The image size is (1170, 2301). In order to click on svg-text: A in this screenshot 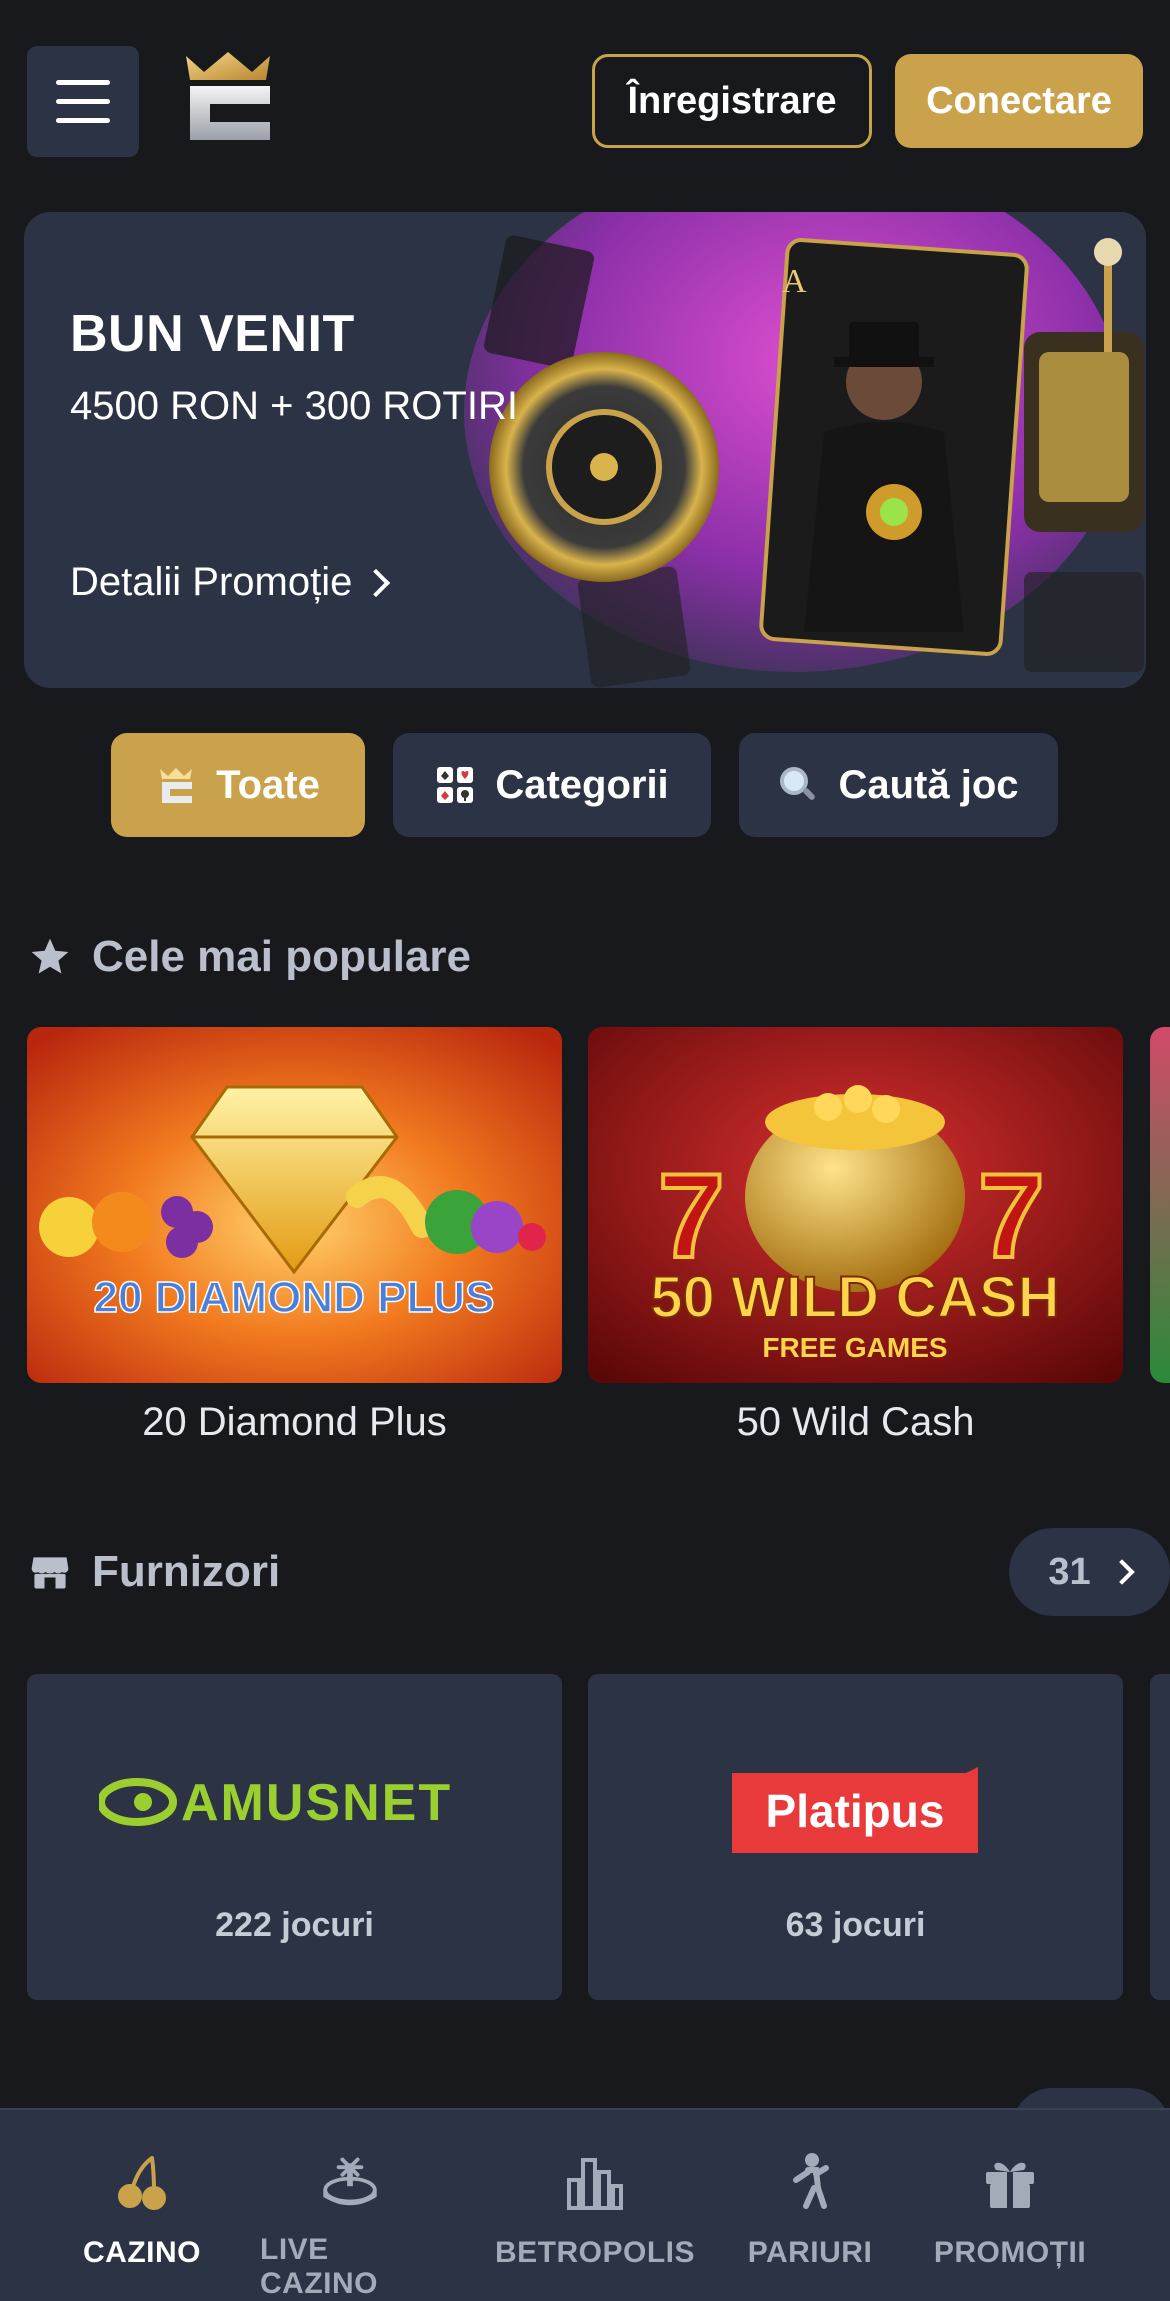, I will do `click(794, 281)`.